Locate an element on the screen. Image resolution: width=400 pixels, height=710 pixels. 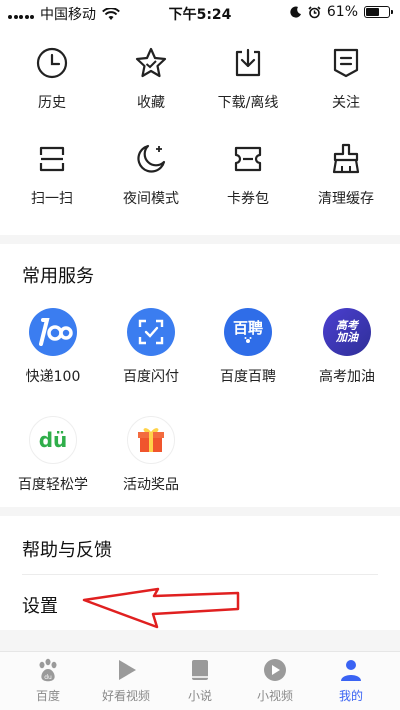
scan-icon is located at coordinates (52, 159).